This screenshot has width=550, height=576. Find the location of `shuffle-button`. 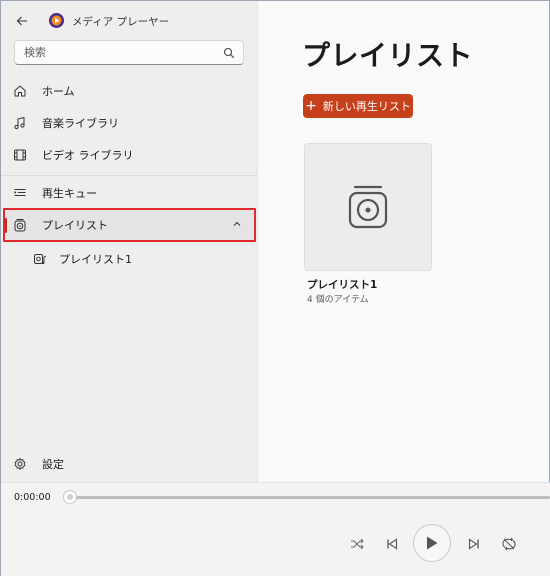

shuffle-button is located at coordinates (357, 544).